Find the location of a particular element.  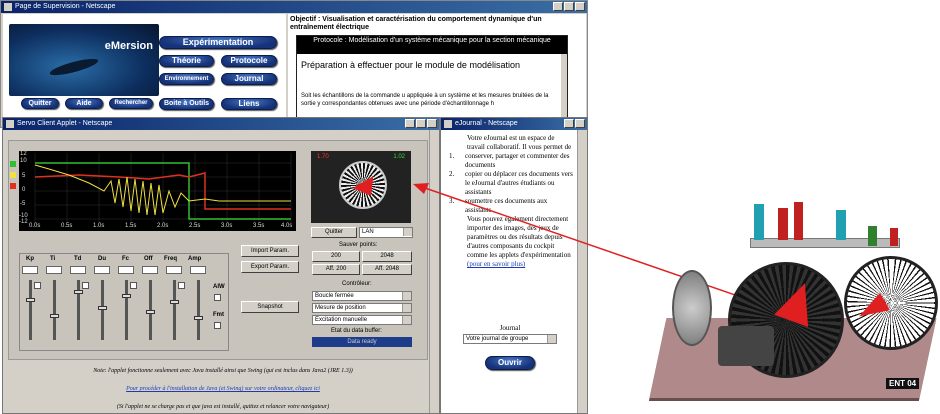

y-tick-label: 12 is located at coordinates (23, 154).